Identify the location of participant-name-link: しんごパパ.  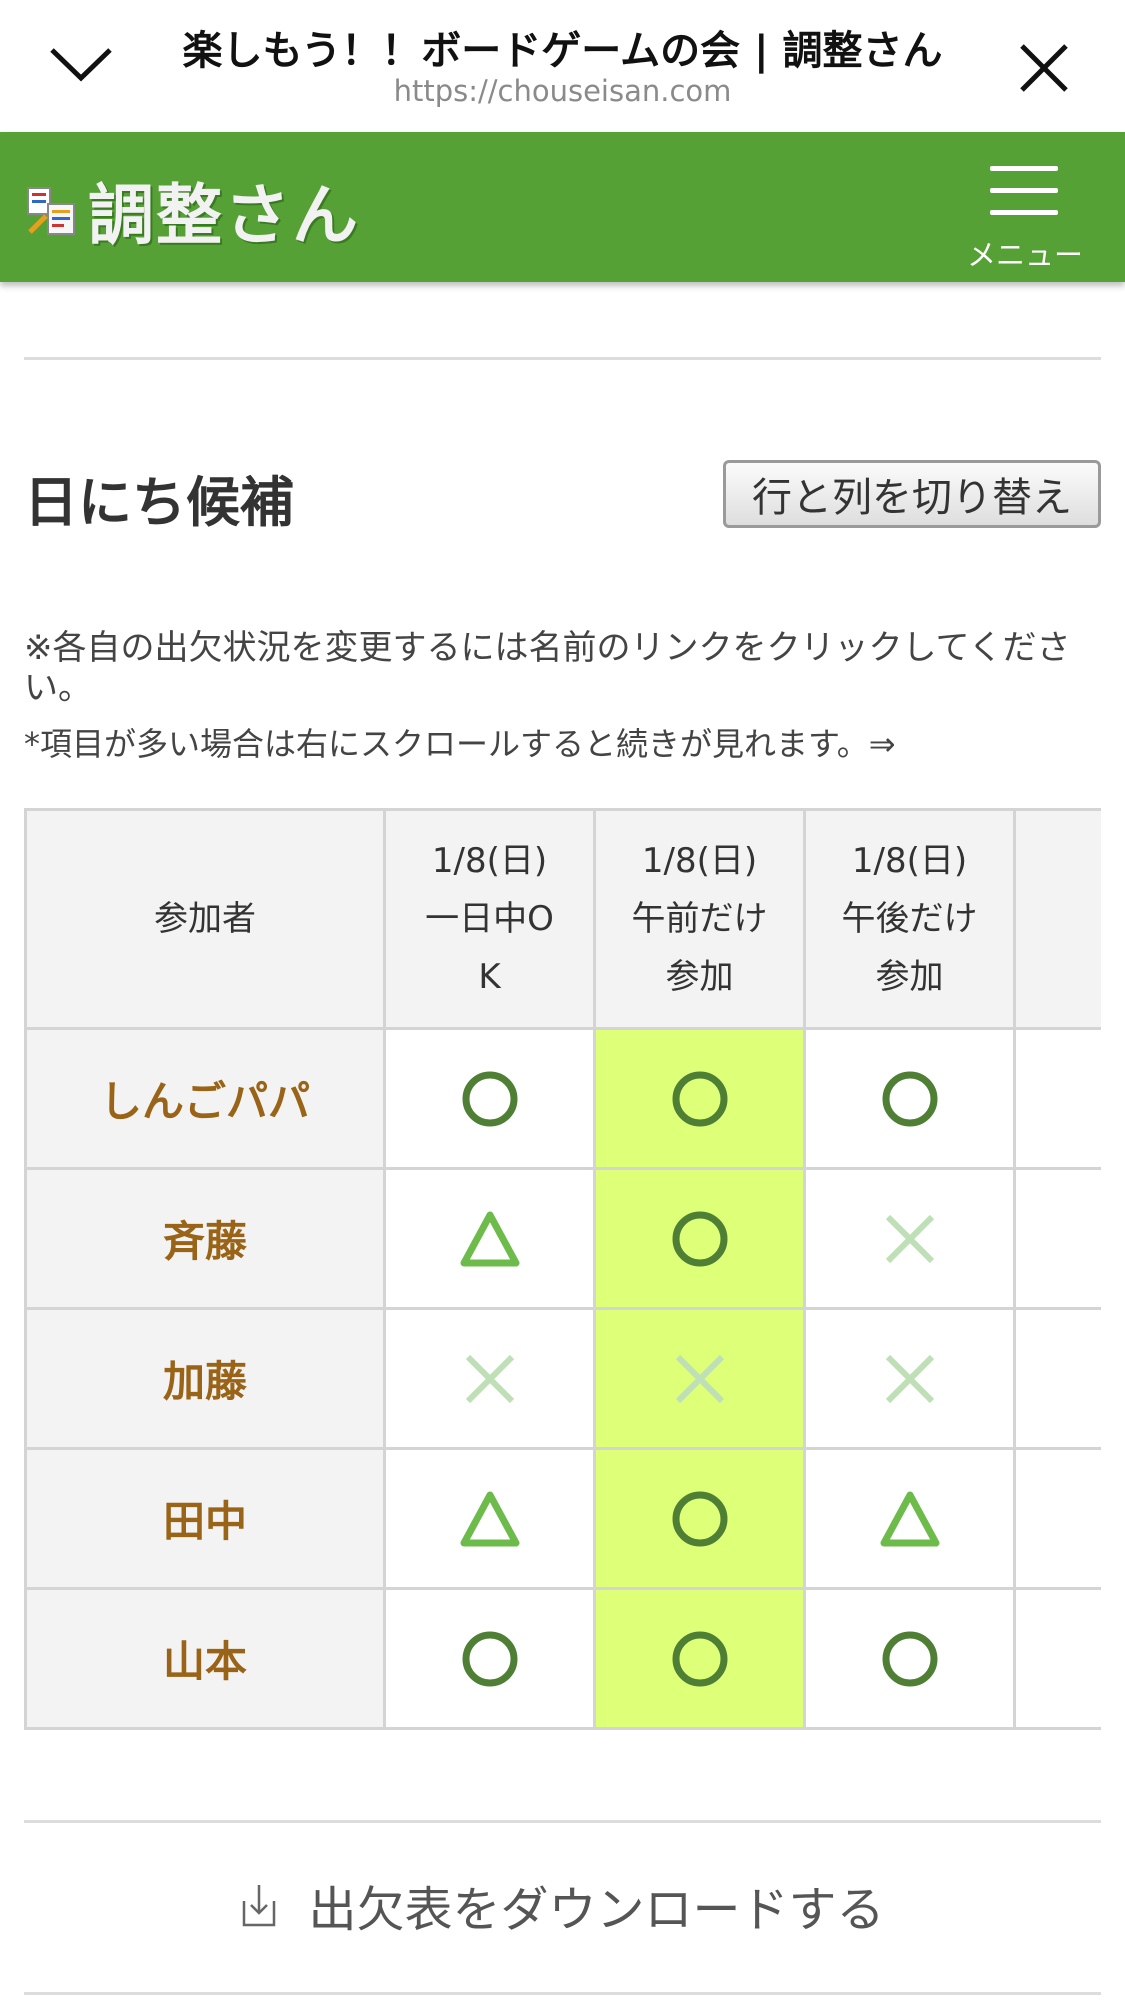
(206, 1100).